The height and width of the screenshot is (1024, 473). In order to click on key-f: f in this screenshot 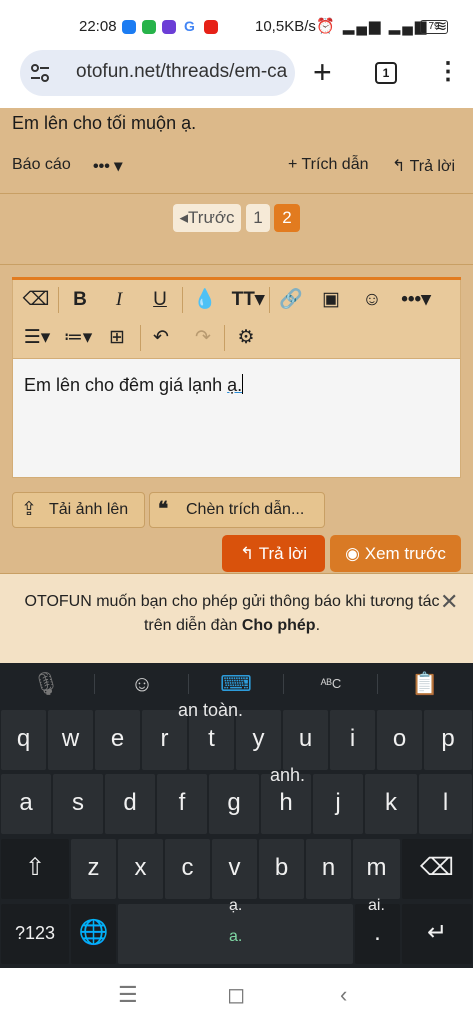, I will do `click(182, 804)`.